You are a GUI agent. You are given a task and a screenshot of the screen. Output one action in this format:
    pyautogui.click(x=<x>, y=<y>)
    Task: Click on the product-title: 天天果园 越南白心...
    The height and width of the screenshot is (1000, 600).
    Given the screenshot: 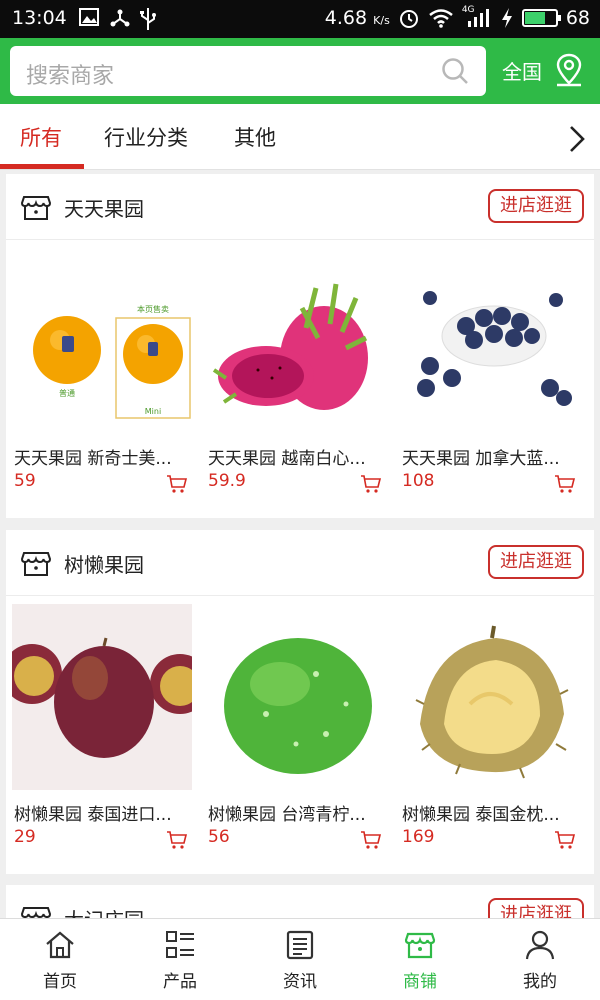 What is the action you would take?
    pyautogui.click(x=287, y=459)
    